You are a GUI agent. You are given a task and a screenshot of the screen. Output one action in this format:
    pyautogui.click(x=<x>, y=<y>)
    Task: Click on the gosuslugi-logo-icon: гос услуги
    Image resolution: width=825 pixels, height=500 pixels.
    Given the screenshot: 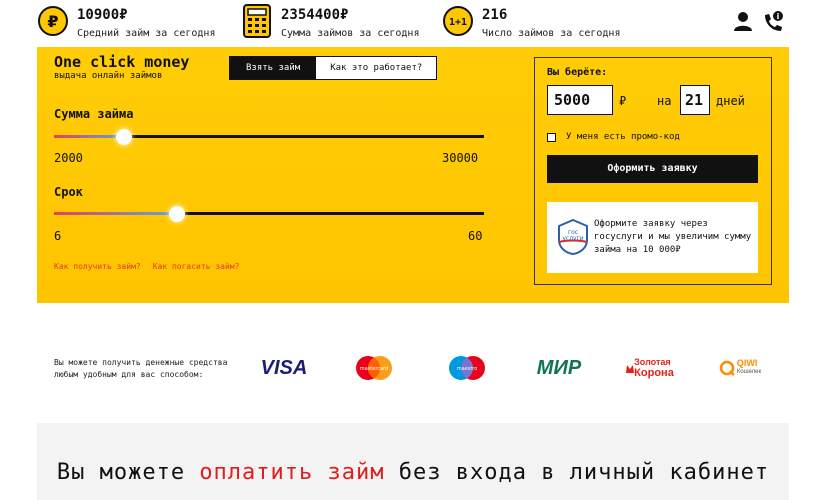 What is the action you would take?
    pyautogui.click(x=573, y=237)
    